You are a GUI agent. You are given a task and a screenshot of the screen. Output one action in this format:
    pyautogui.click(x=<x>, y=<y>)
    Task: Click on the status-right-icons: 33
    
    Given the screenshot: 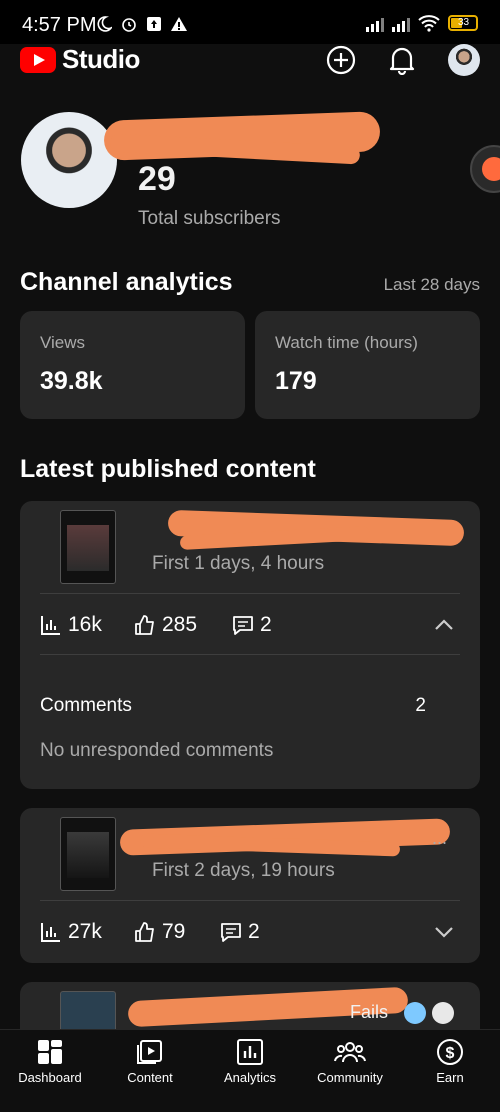 What is the action you would take?
    pyautogui.click(x=422, y=23)
    